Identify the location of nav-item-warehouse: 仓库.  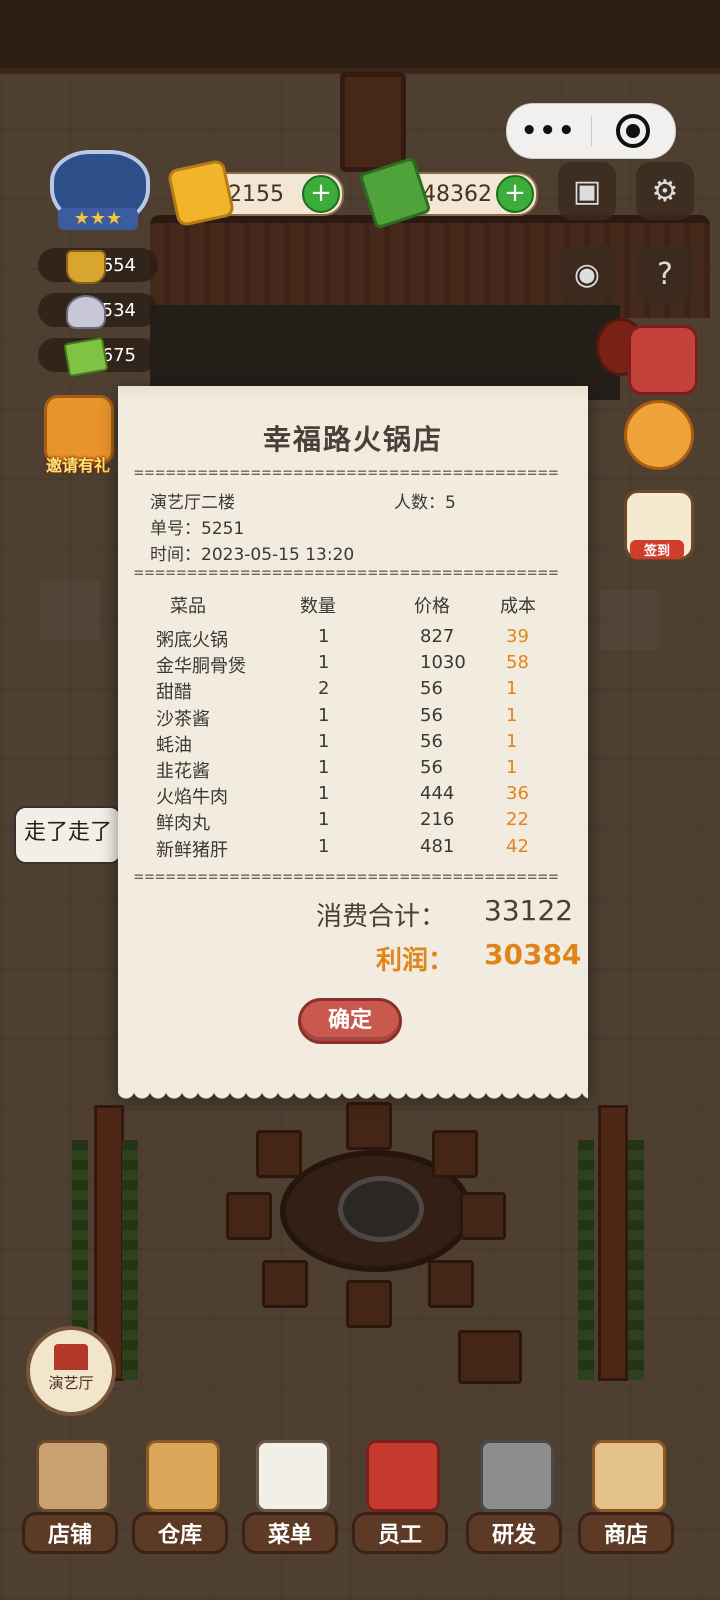
(180, 1510).